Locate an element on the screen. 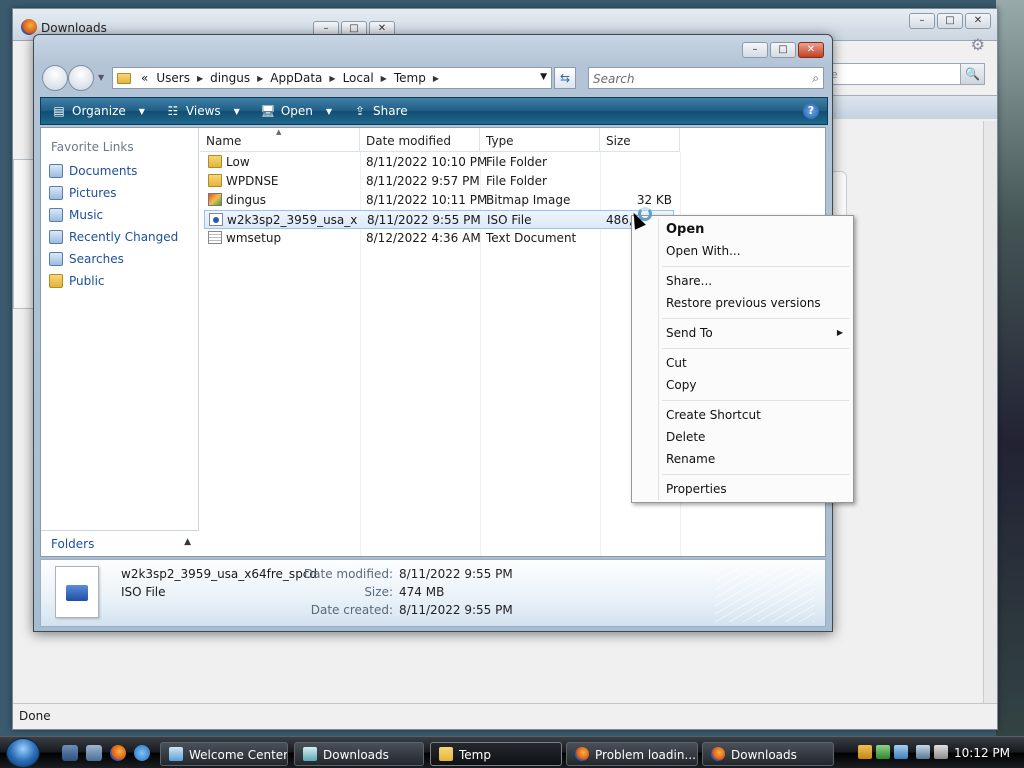 This screenshot has width=1024, height=768. column-header-date: Date modified is located at coordinates (420, 140).